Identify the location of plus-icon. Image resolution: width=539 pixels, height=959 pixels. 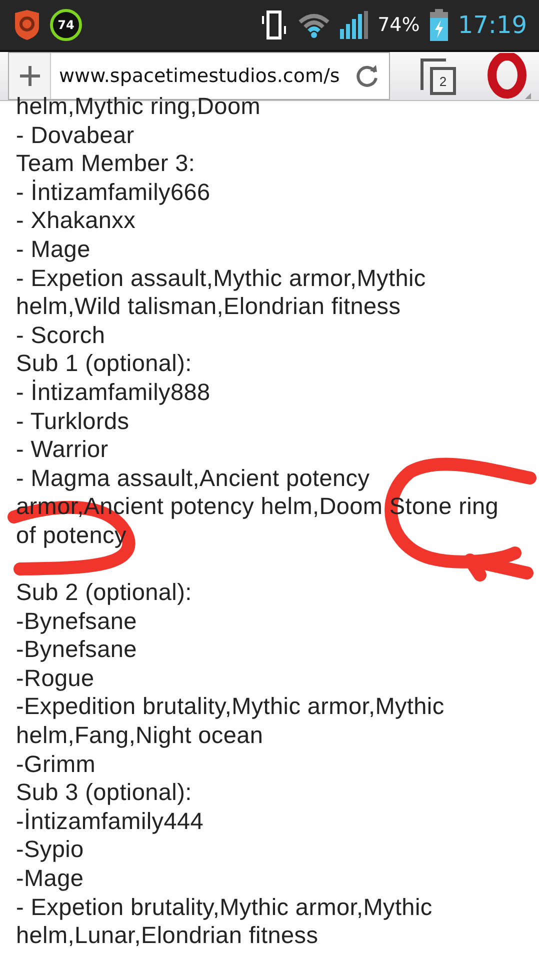
(30, 76).